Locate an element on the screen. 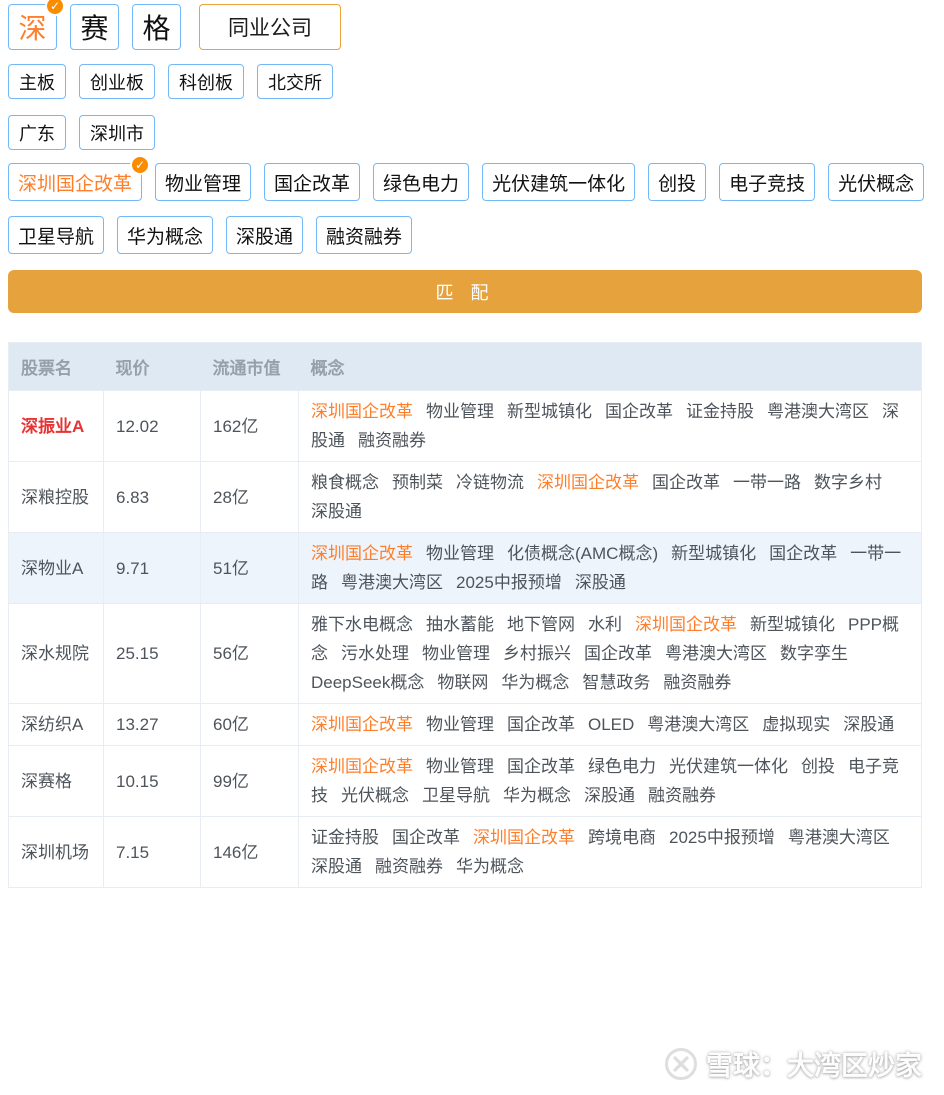 This screenshot has height=1095, width=944. stock-price-cell: 9.71 is located at coordinates (152, 568).